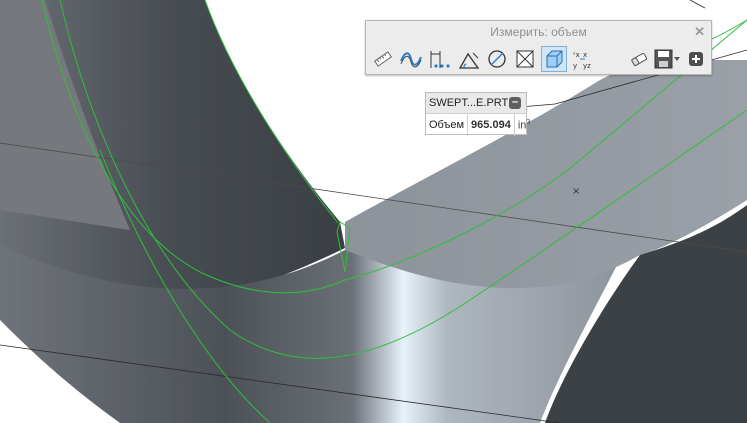 The height and width of the screenshot is (423, 747). Describe the element at coordinates (469, 103) in the screenshot. I see `result-feature-name: SWEPT...E.PRT` at that location.